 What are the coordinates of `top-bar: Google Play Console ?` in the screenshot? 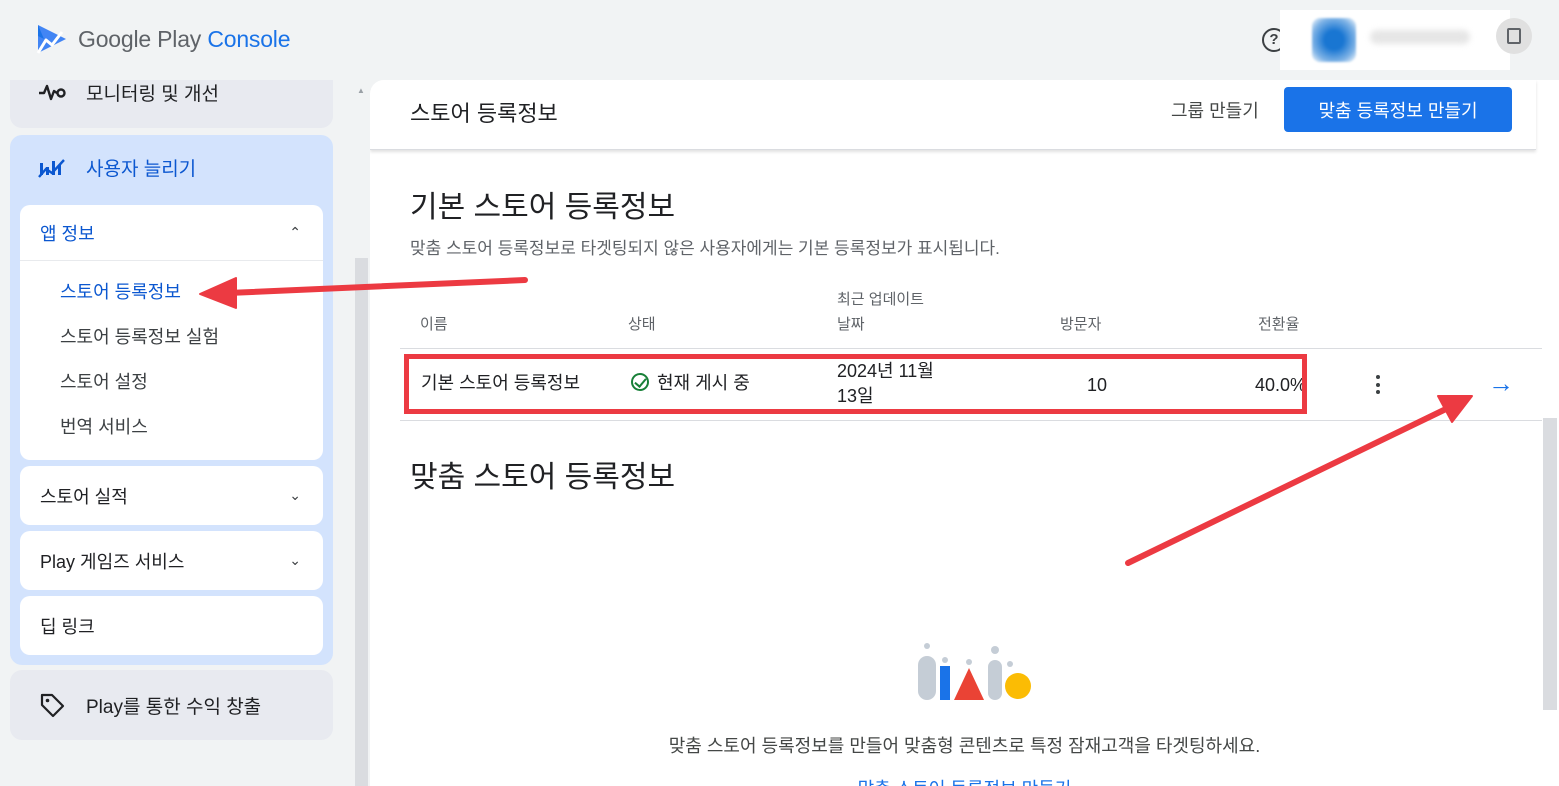 It's located at (779, 40).